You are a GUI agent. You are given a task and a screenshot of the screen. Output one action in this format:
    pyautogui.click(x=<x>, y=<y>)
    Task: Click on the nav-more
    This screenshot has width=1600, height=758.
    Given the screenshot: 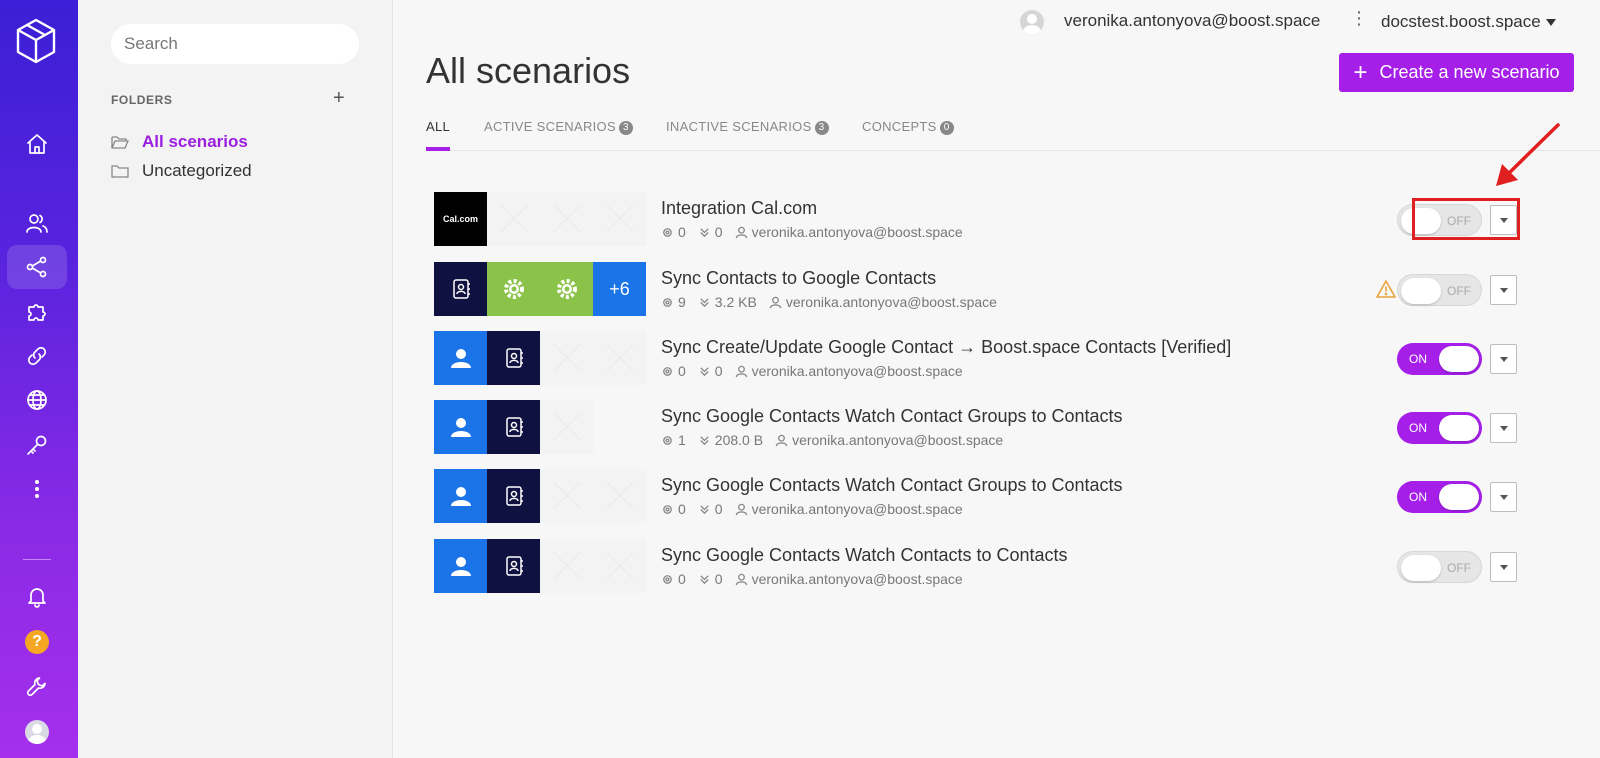 What is the action you would take?
    pyautogui.click(x=37, y=489)
    